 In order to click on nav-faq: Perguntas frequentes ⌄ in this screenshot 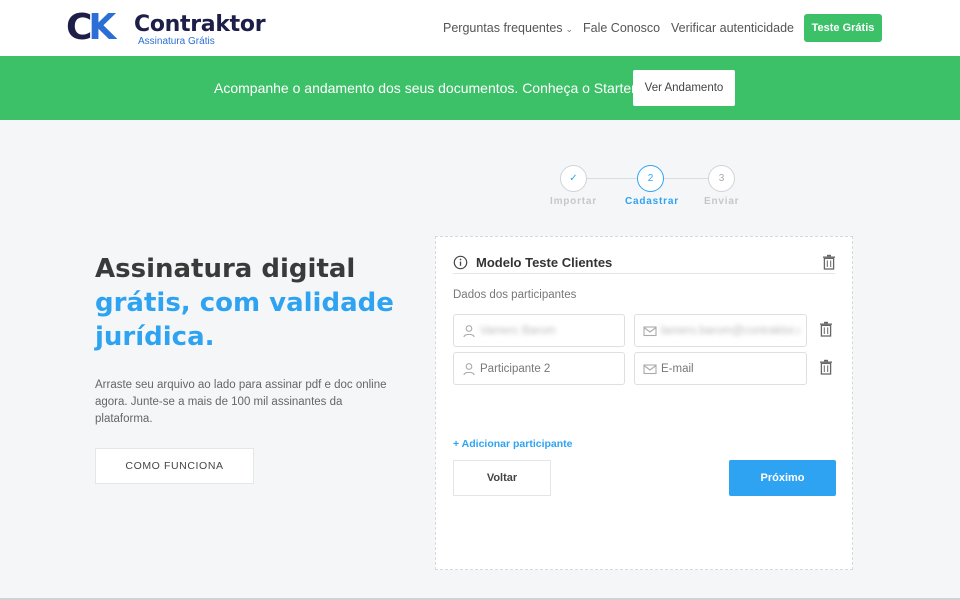, I will do `click(508, 28)`.